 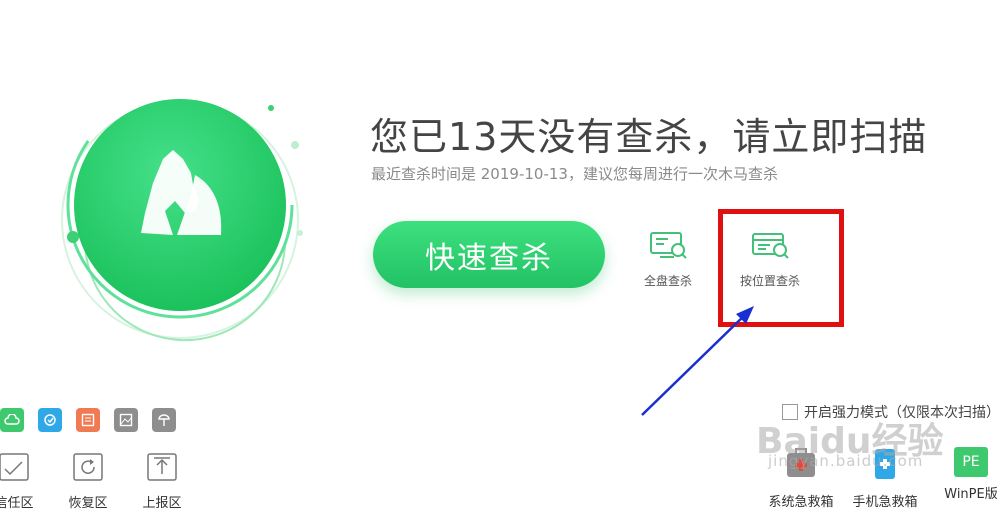 What do you see at coordinates (489, 254) in the screenshot?
I see `quick-scan-button: 快速查杀` at bounding box center [489, 254].